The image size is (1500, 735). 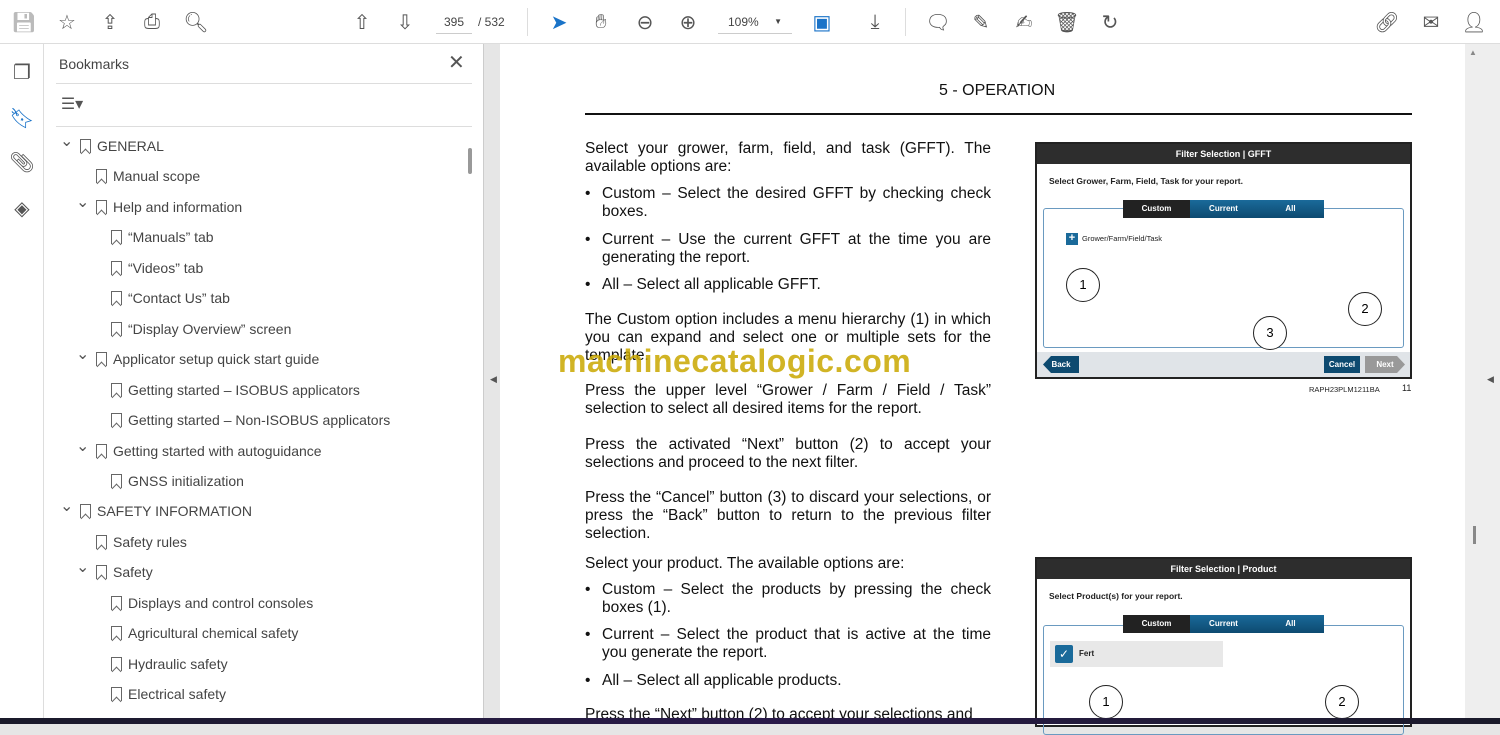 I want to click on bookmark-label: Safety rules, so click(x=150, y=541).